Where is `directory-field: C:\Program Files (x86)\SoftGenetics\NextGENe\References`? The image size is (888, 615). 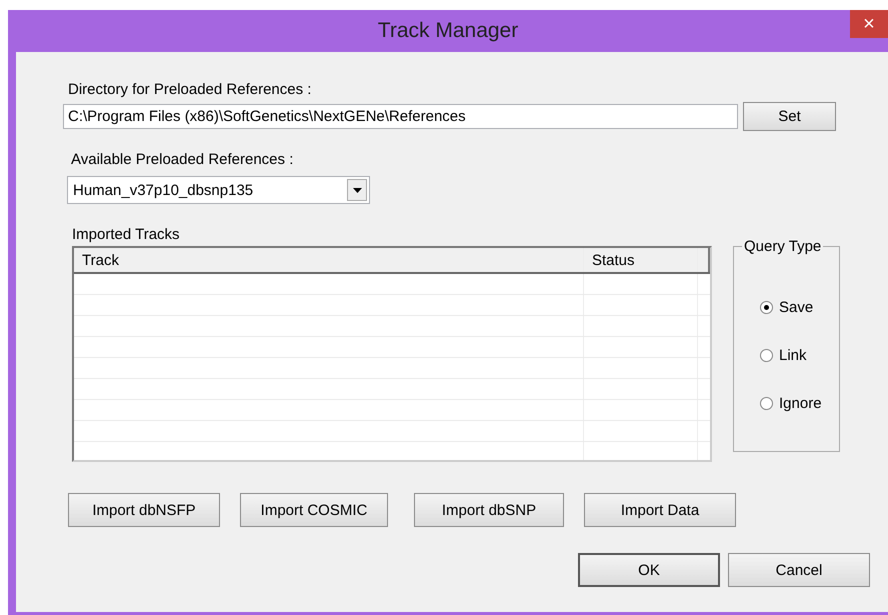 directory-field: C:\Program Files (x86)\SoftGenetics\NextGENe\References is located at coordinates (400, 116).